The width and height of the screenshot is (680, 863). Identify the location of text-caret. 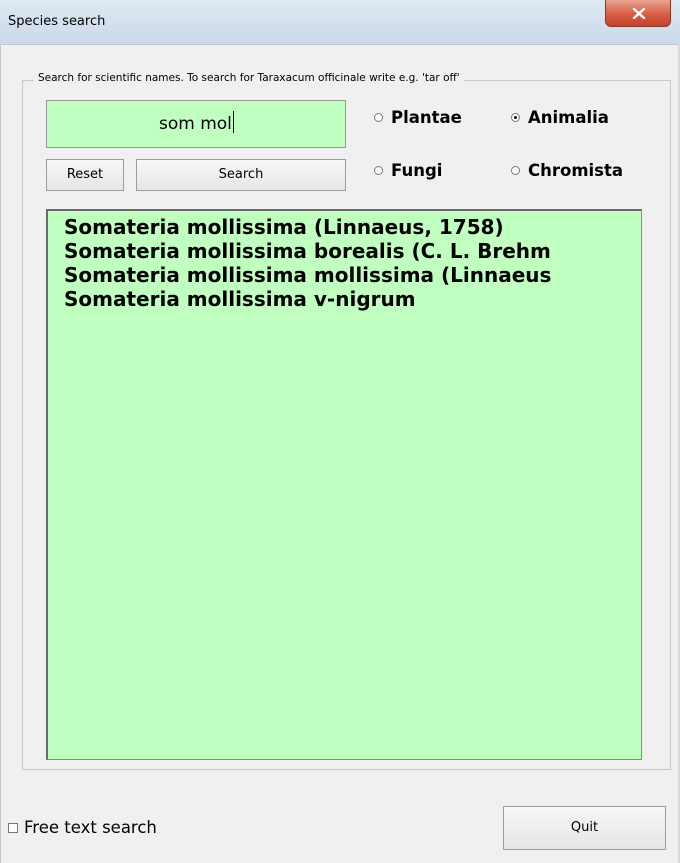
(233, 122).